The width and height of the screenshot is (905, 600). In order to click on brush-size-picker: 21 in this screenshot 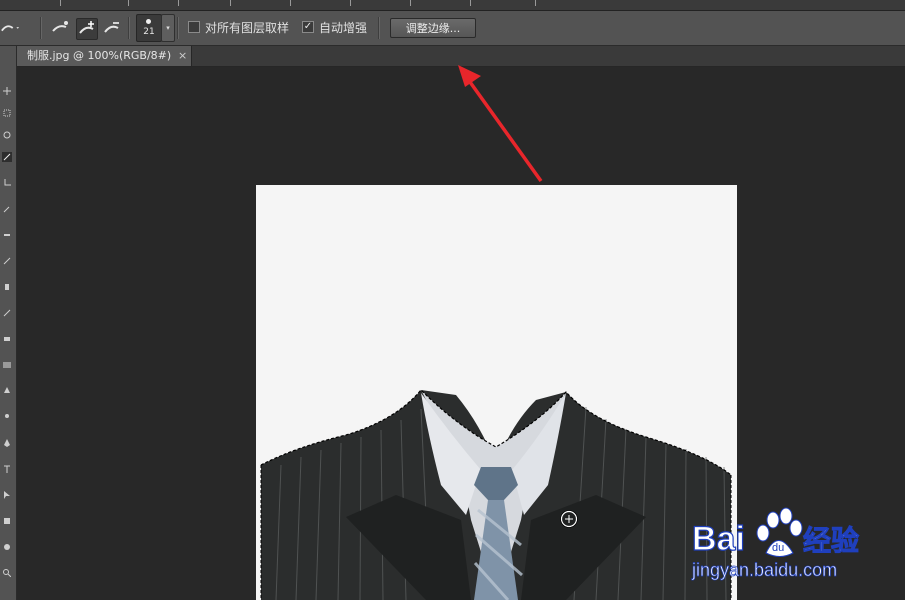, I will do `click(149, 28)`.